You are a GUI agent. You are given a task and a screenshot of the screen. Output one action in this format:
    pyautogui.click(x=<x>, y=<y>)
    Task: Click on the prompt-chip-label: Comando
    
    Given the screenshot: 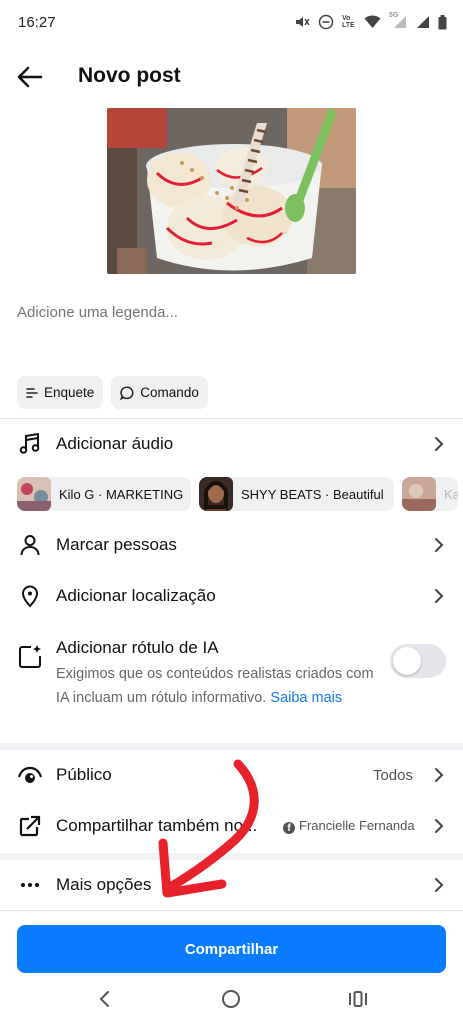 What is the action you would take?
    pyautogui.click(x=169, y=392)
    